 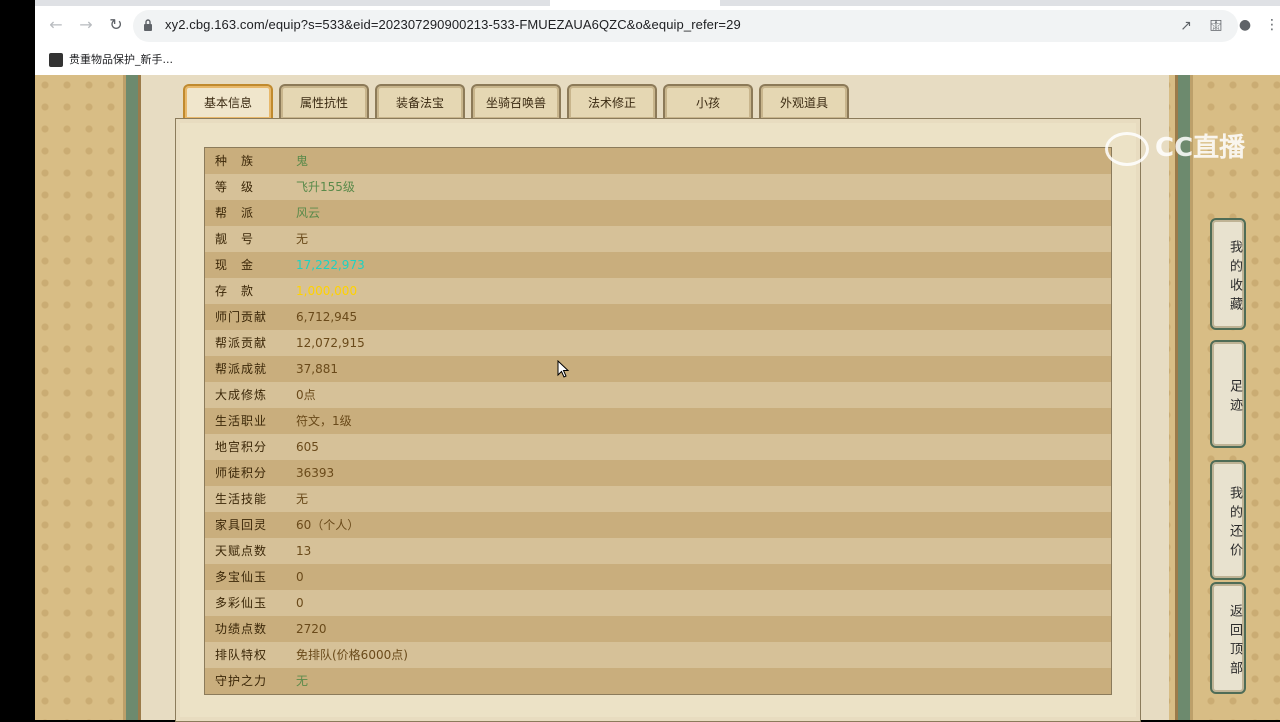 What do you see at coordinates (1216, 25) in the screenshot?
I see `side-panel-icon: ◫` at bounding box center [1216, 25].